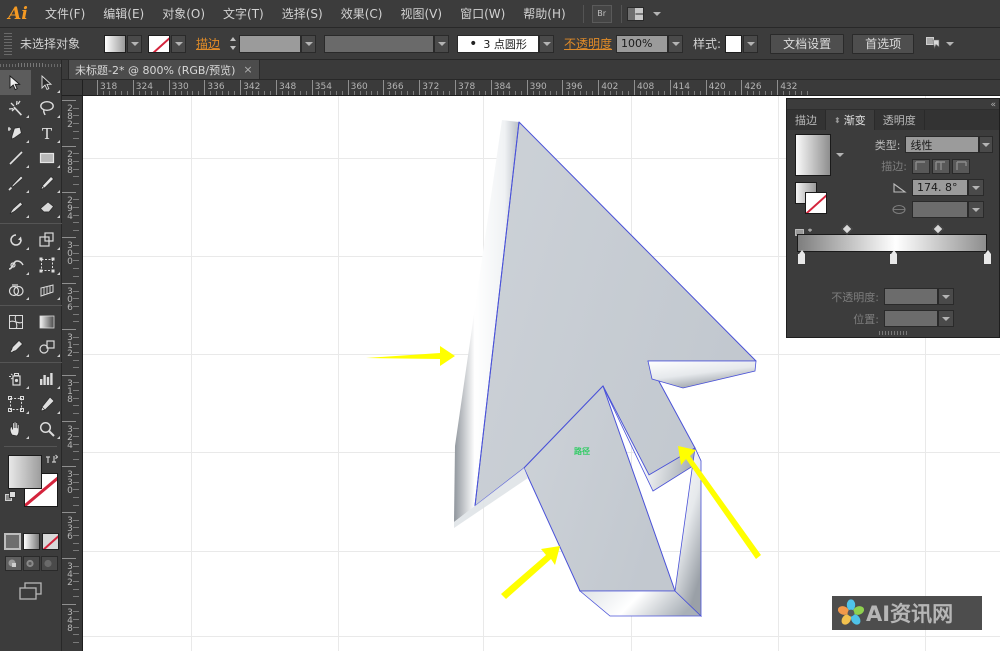 The height and width of the screenshot is (651, 1000). I want to click on normal-screen-mode-button, so click(13, 563).